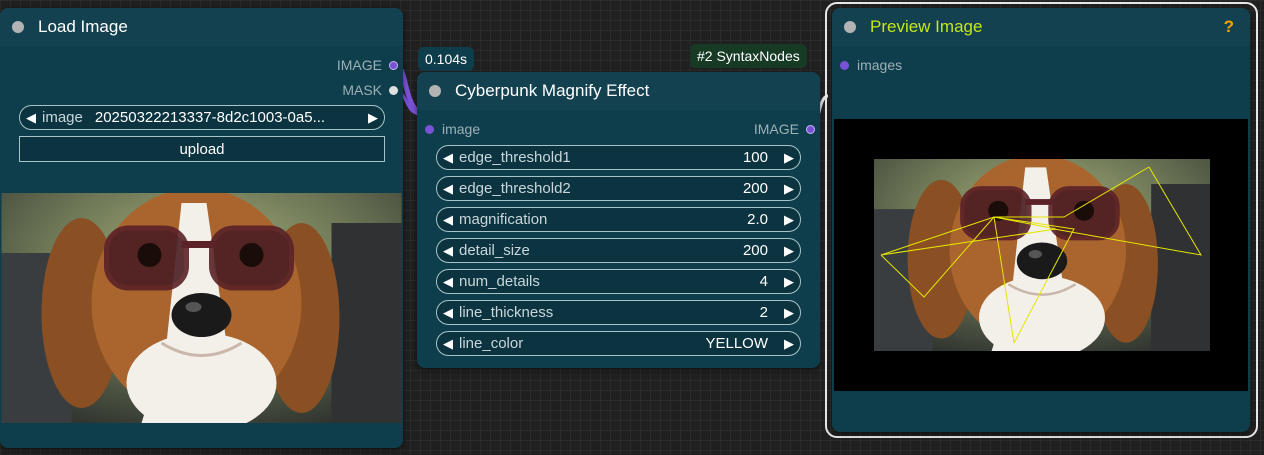 The width and height of the screenshot is (1264, 455). Describe the element at coordinates (362, 90) in the screenshot. I see `output-label: MASK` at that location.